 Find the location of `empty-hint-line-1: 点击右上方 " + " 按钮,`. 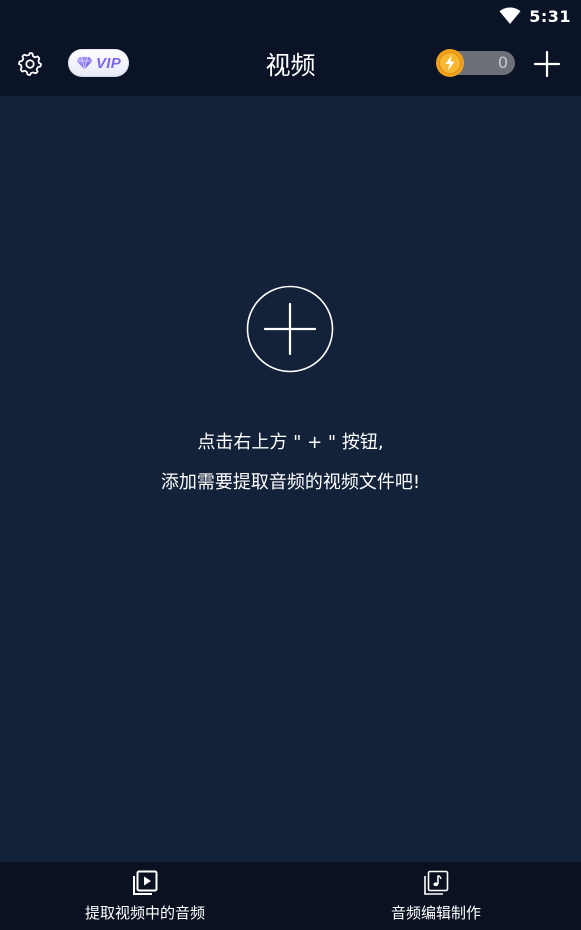

empty-hint-line-1: 点击右上方 " + " 按钮, is located at coordinates (290, 442).